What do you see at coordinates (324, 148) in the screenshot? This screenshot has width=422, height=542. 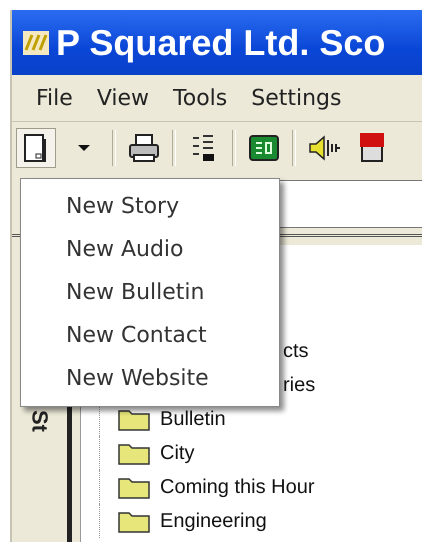 I see `speaker-icon` at bounding box center [324, 148].